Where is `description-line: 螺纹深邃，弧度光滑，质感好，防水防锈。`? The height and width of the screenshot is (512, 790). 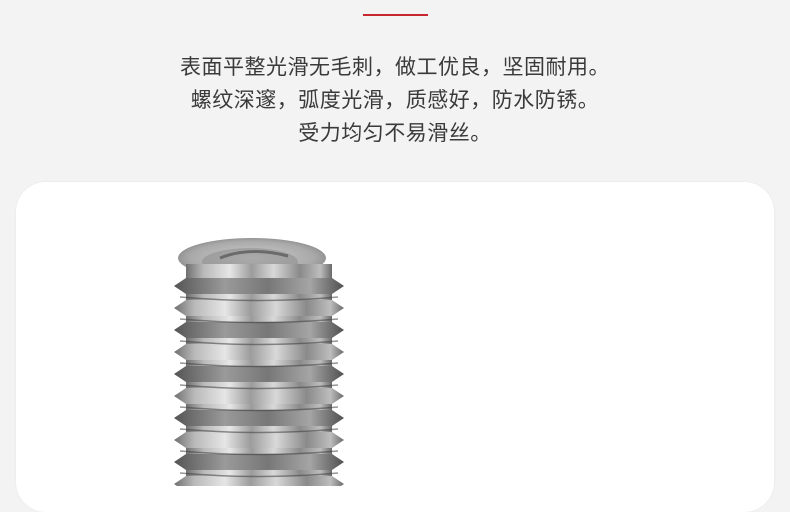 description-line: 螺纹深邃，弧度光滑，质感好，防水防锈。 is located at coordinates (395, 100).